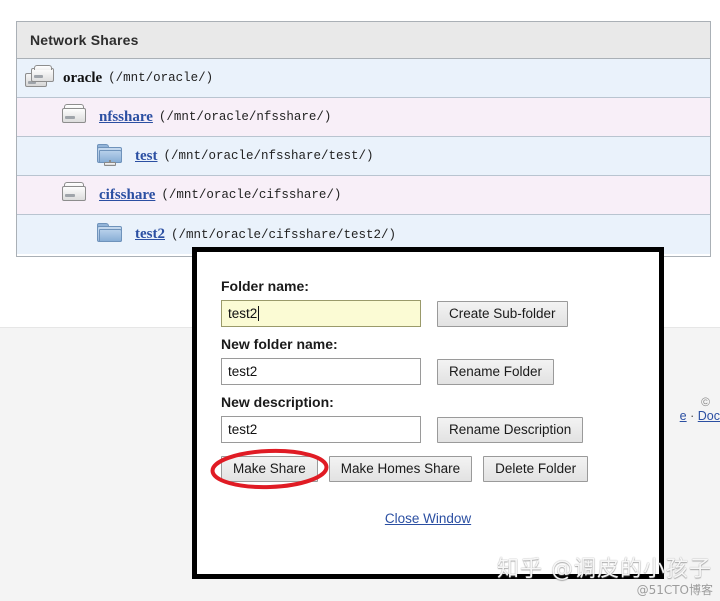 Image resolution: width=720 pixels, height=601 pixels. Describe the element at coordinates (363, 78) in the screenshot. I see `share-row: oracle (/mnt/oracle/)` at that location.